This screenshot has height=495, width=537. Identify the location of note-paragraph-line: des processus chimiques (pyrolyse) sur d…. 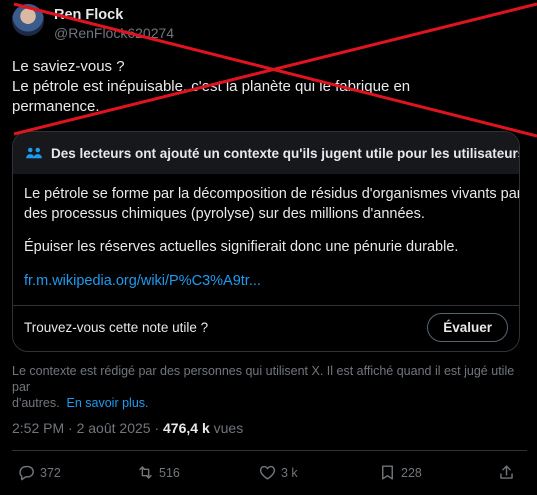
(224, 214).